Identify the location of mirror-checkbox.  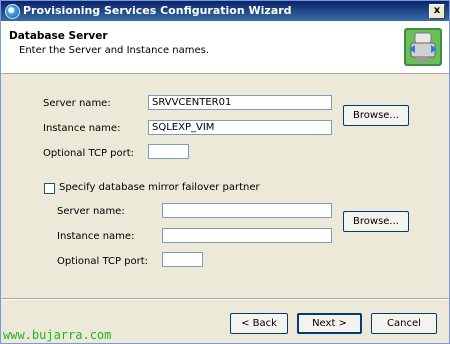
(49, 188).